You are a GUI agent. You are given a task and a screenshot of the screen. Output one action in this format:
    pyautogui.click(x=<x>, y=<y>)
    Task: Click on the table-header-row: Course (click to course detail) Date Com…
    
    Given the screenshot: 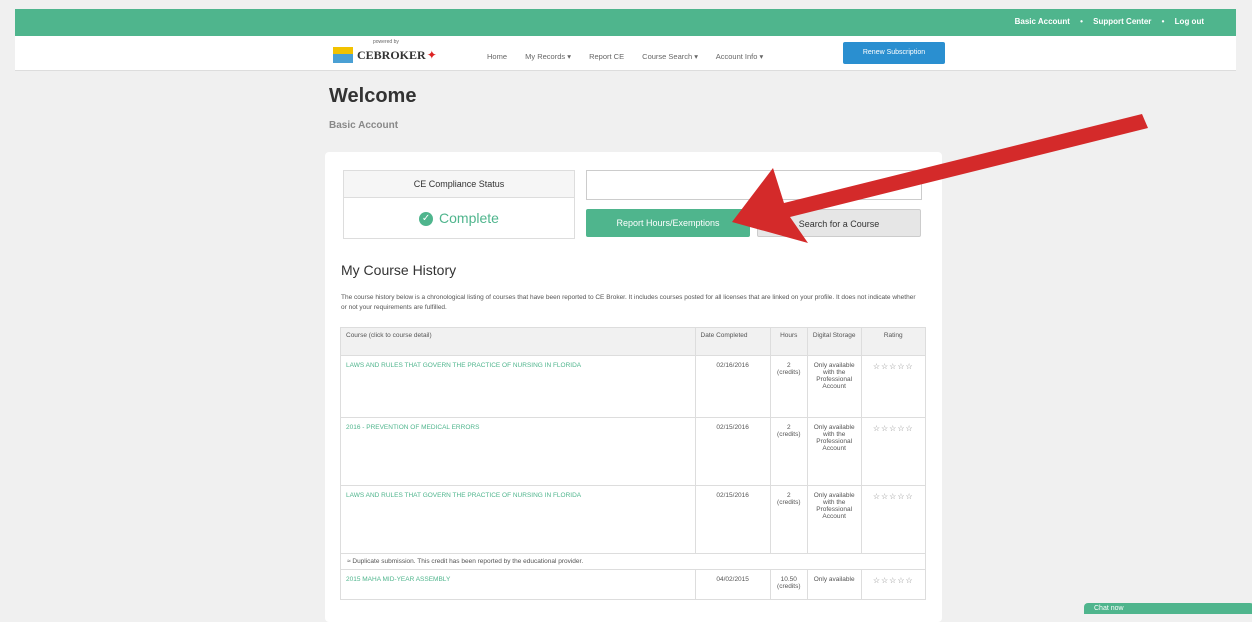 What is the action you would take?
    pyautogui.click(x=633, y=341)
    